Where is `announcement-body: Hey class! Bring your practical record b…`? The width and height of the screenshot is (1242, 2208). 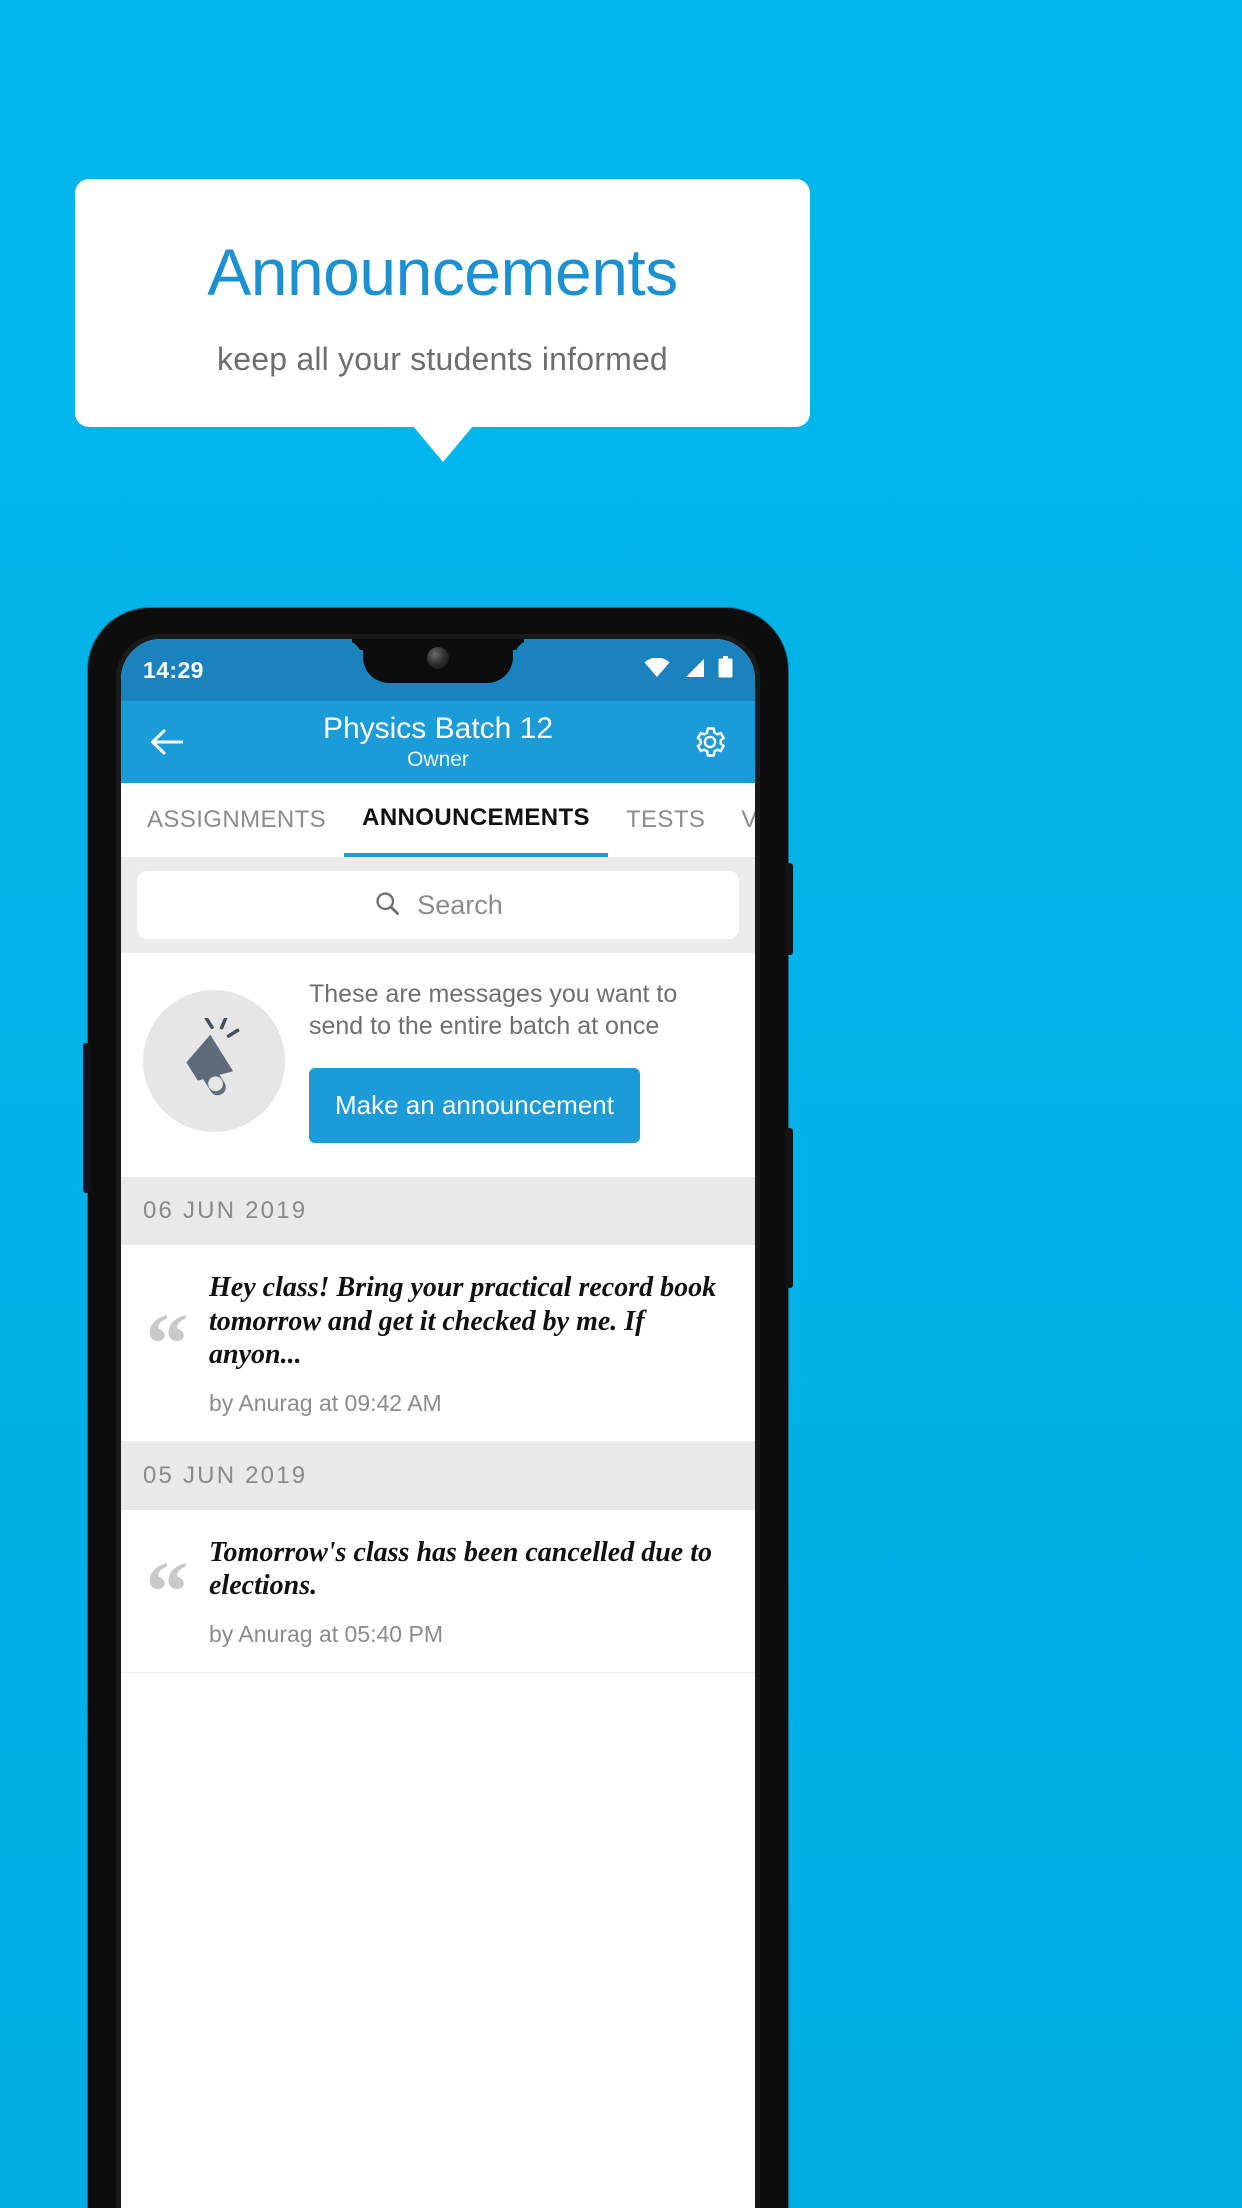 announcement-body: Hey class! Bring your practical record b… is located at coordinates (469, 1344).